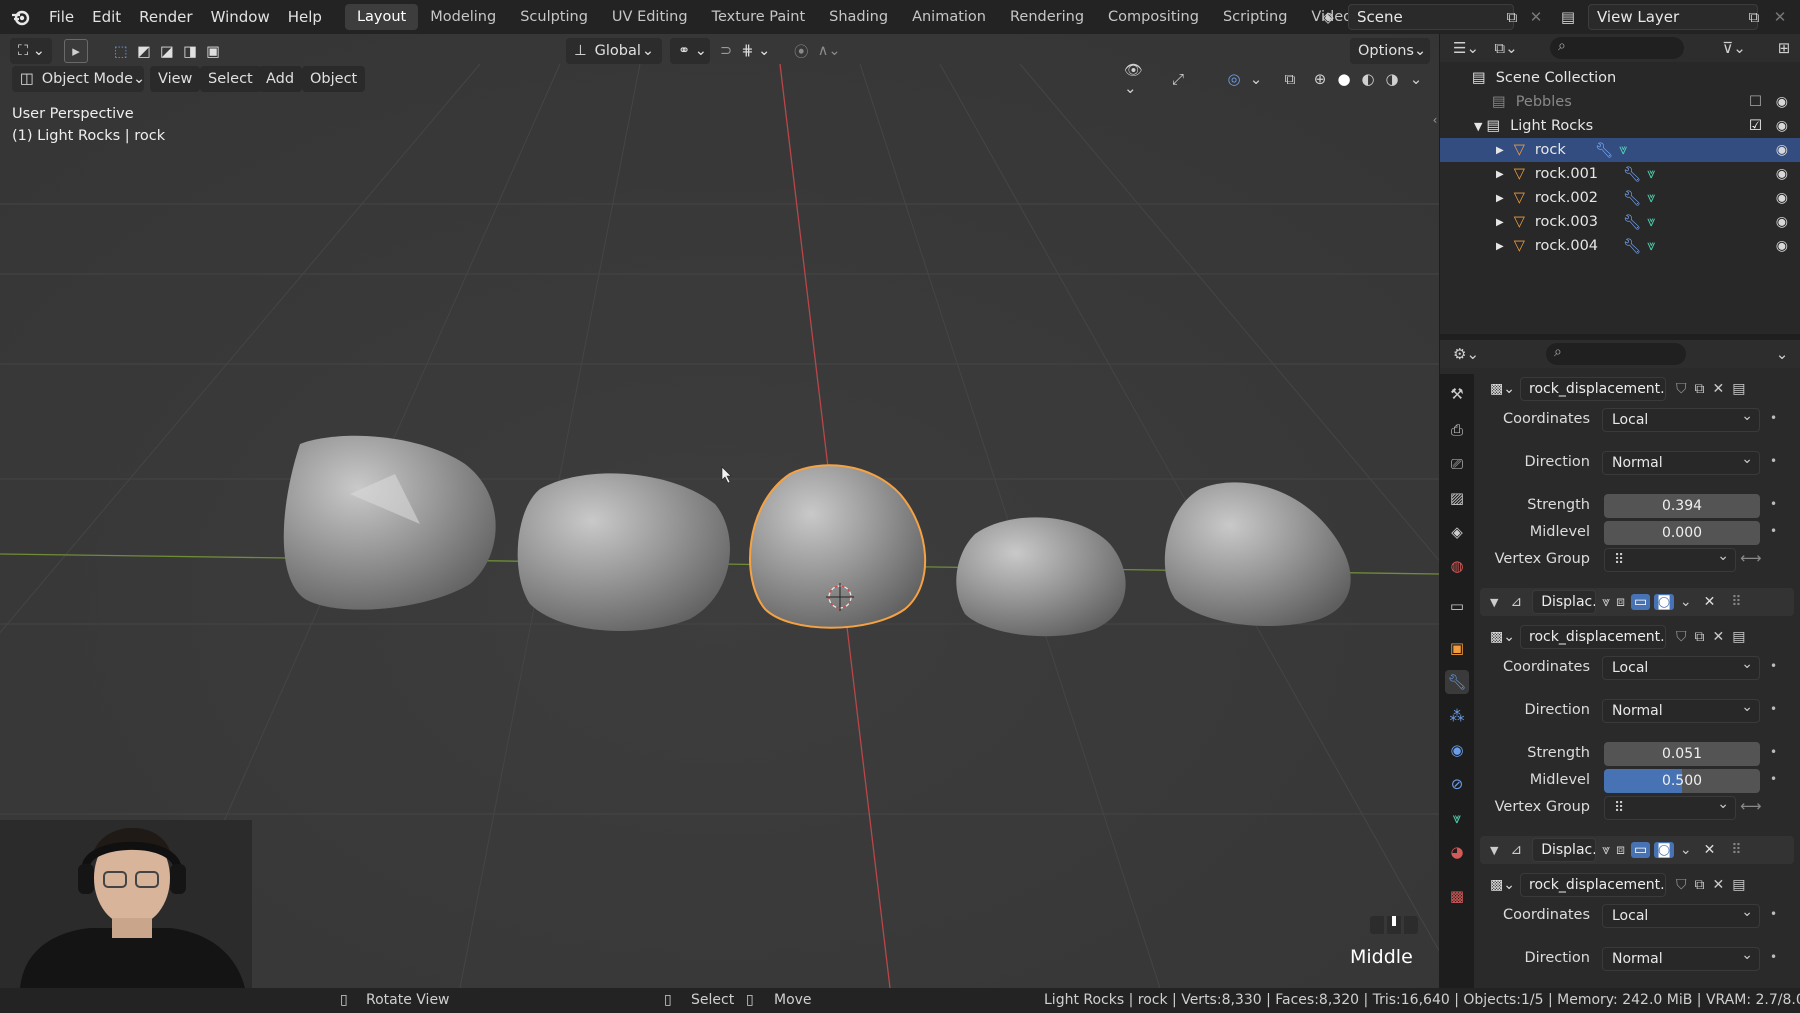 This screenshot has width=1800, height=1013. Describe the element at coordinates (1620, 198) in the screenshot. I see `outliner-row-rock-002: ▶ ▽ rock.002 🔧︎ ⩔ ◉` at that location.